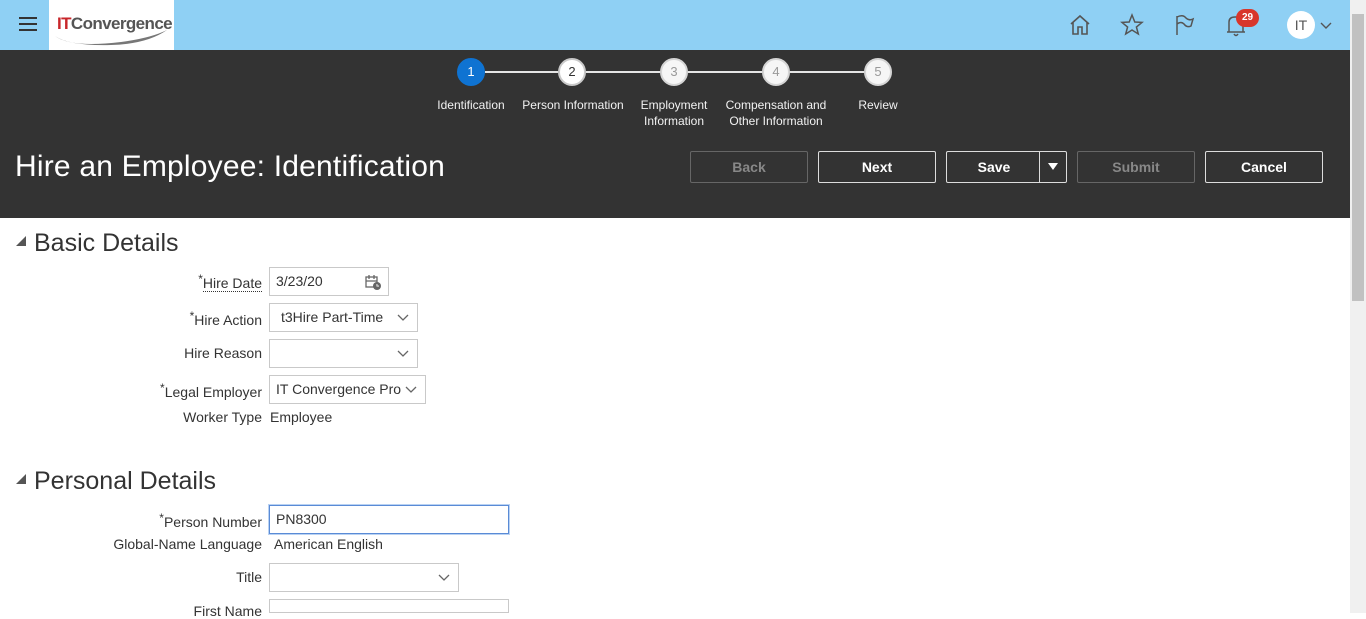 The height and width of the screenshot is (619, 1366). I want to click on first-name-label: First Name, so click(227, 611).